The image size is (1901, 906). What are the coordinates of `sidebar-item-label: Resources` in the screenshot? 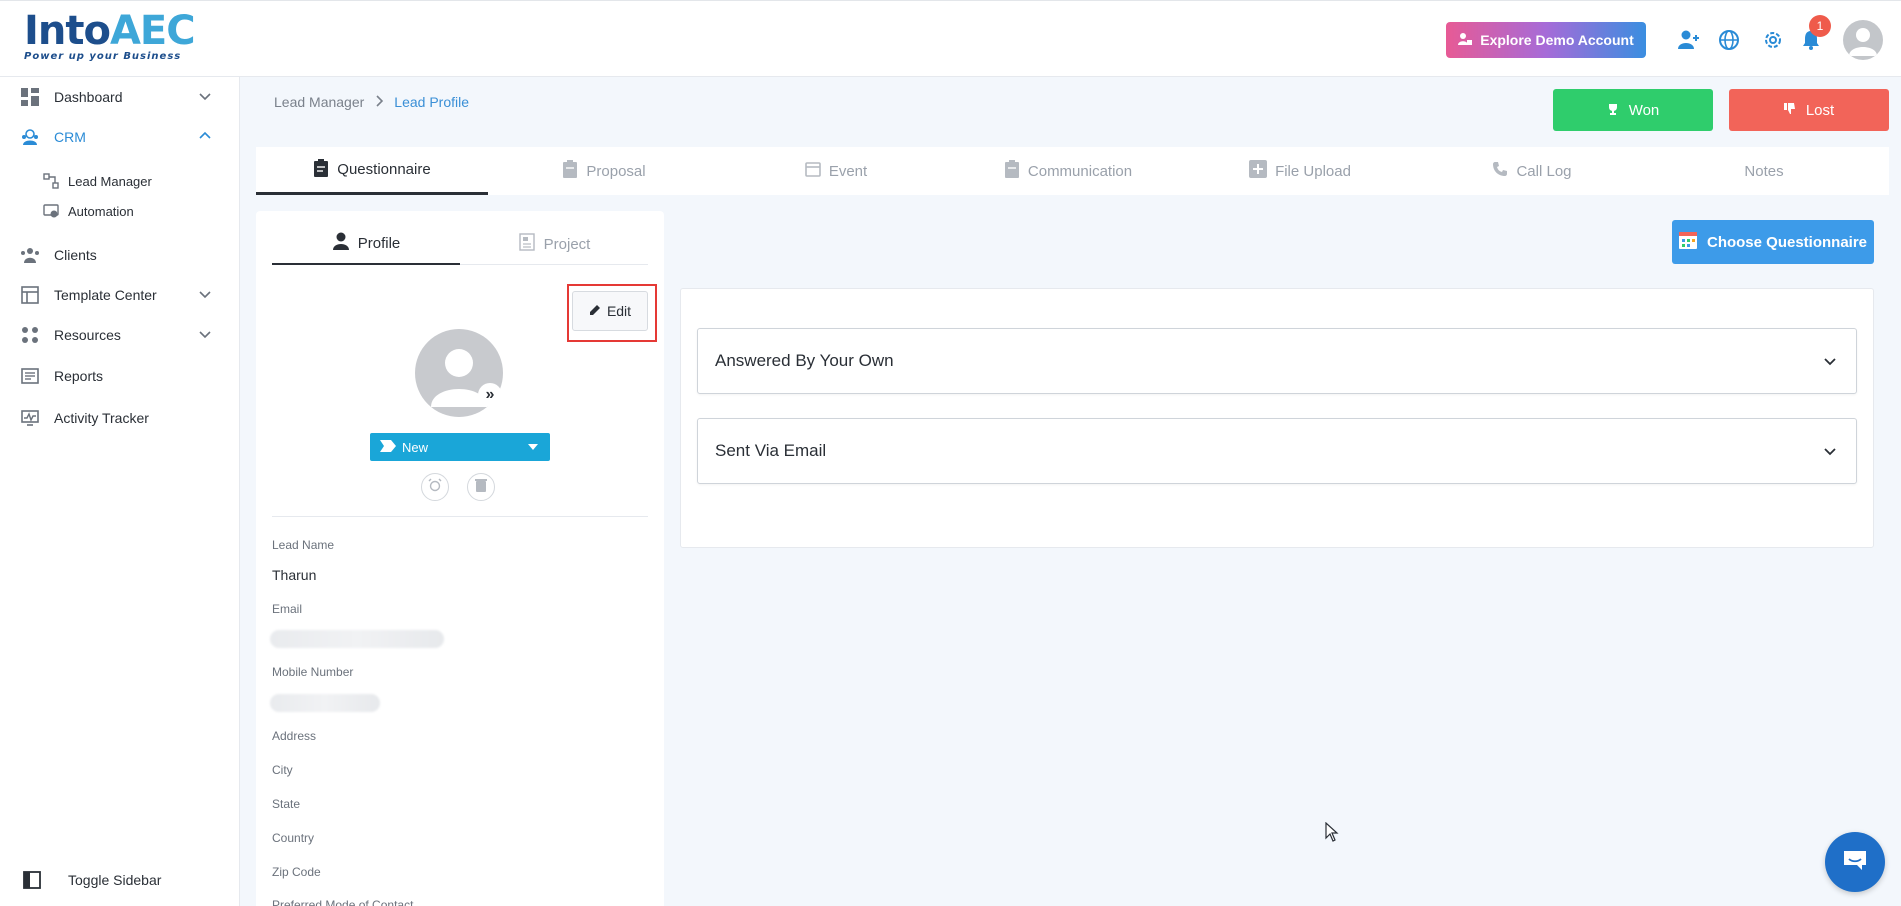 It's located at (87, 335).